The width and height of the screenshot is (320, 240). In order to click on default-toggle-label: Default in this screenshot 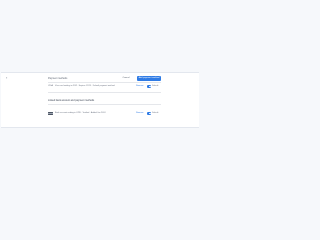, I will do `click(155, 86)`.